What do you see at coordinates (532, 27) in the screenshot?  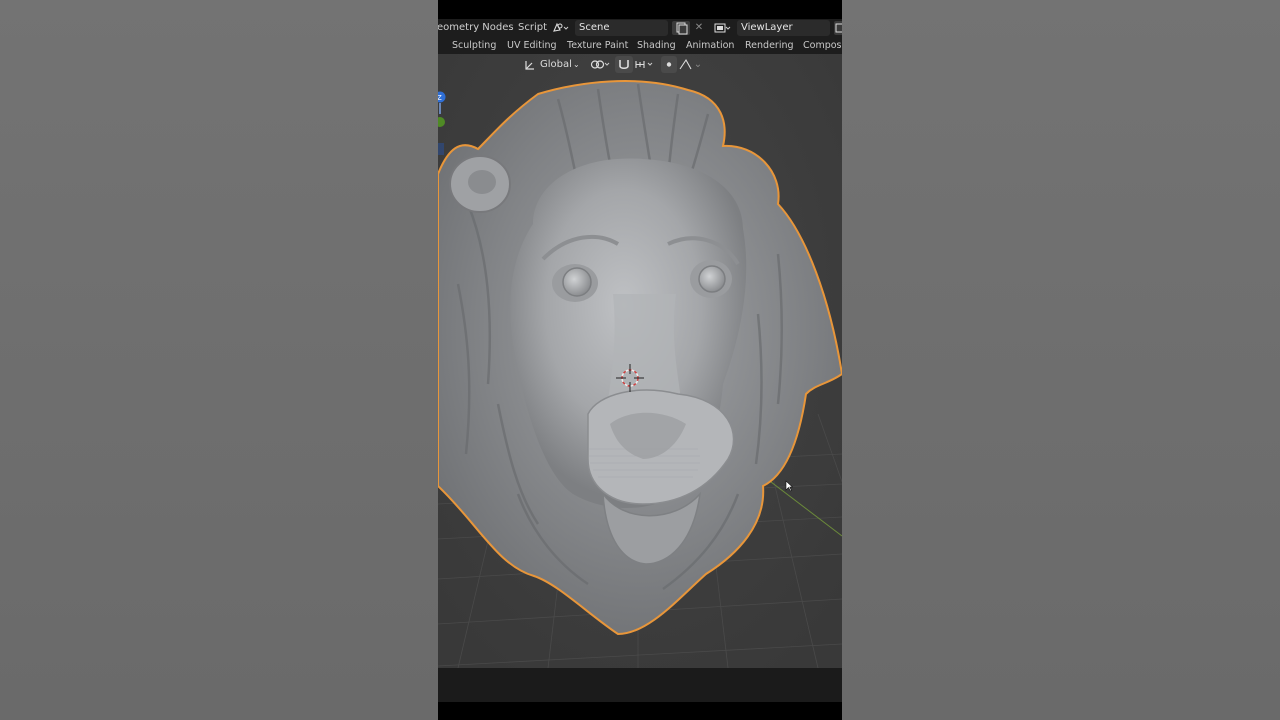 I see `tab-scripting: Script` at bounding box center [532, 27].